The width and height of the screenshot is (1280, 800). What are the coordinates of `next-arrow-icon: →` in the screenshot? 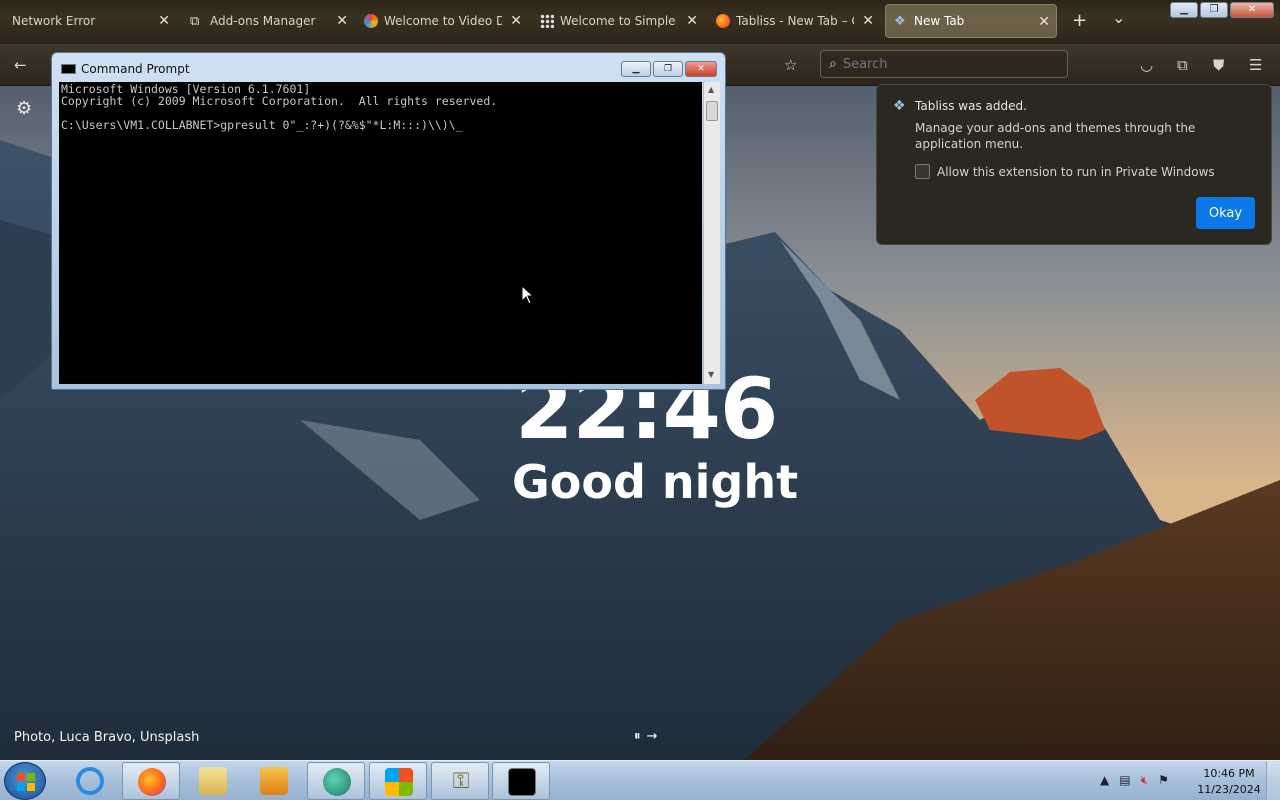 It's located at (652, 736).